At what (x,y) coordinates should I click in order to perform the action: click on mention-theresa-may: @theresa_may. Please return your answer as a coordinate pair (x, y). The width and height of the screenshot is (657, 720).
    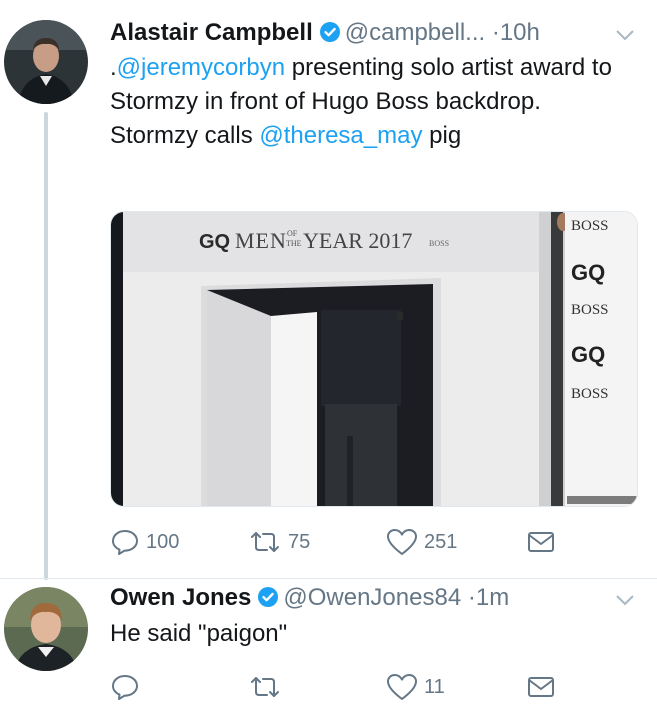
    Looking at the image, I should click on (340, 135).